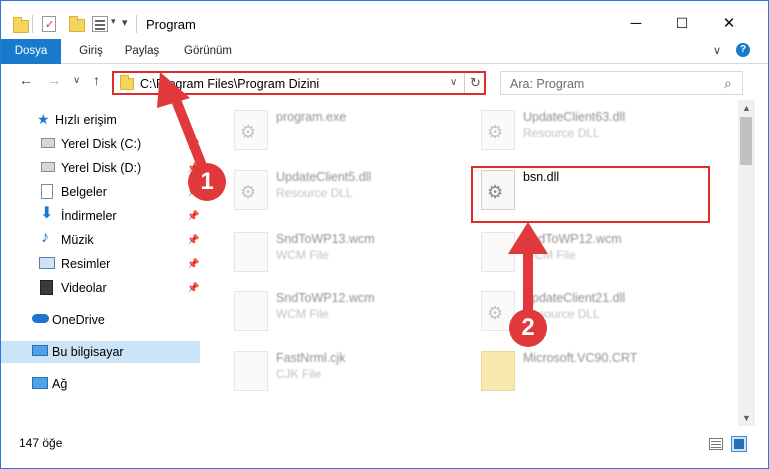 This screenshot has width=769, height=469. What do you see at coordinates (100, 320) in the screenshot?
I see `sidebar-item-onedrive: OneDrive` at bounding box center [100, 320].